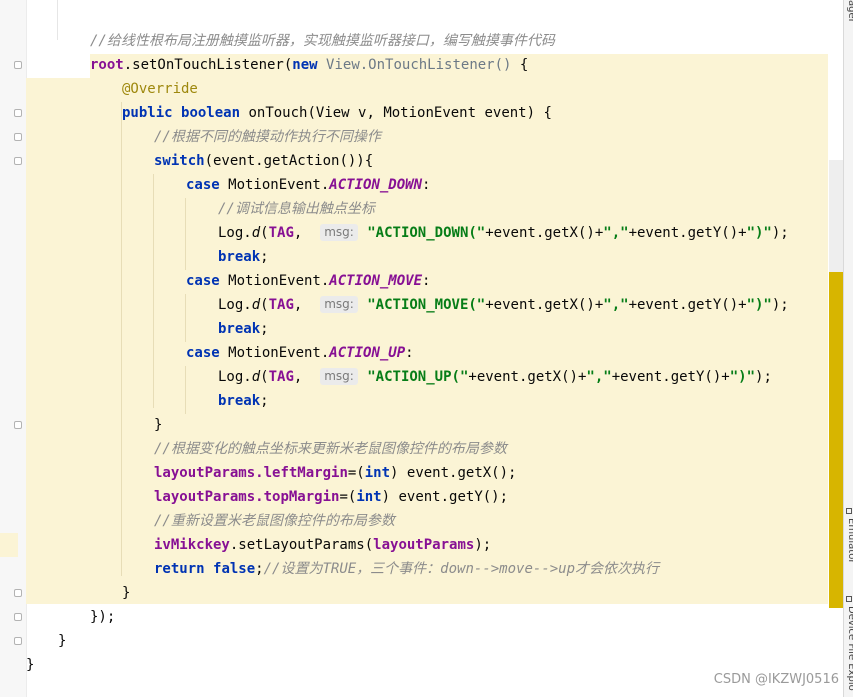 This screenshot has width=853, height=697. I want to click on code-line: //根据变化的触点坐标来更新米老鼠图像控件的布局参数, so click(330, 449).